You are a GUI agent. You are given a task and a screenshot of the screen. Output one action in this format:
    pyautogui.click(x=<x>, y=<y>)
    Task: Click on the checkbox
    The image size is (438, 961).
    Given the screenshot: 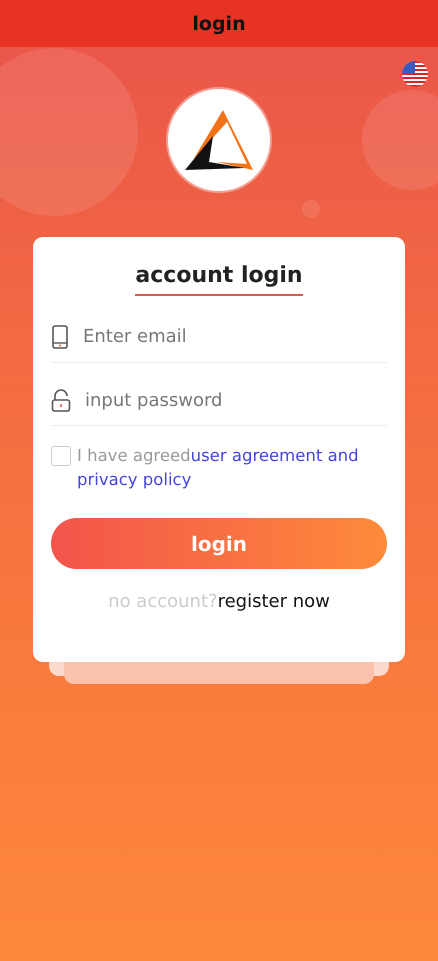 What is the action you would take?
    pyautogui.click(x=61, y=456)
    